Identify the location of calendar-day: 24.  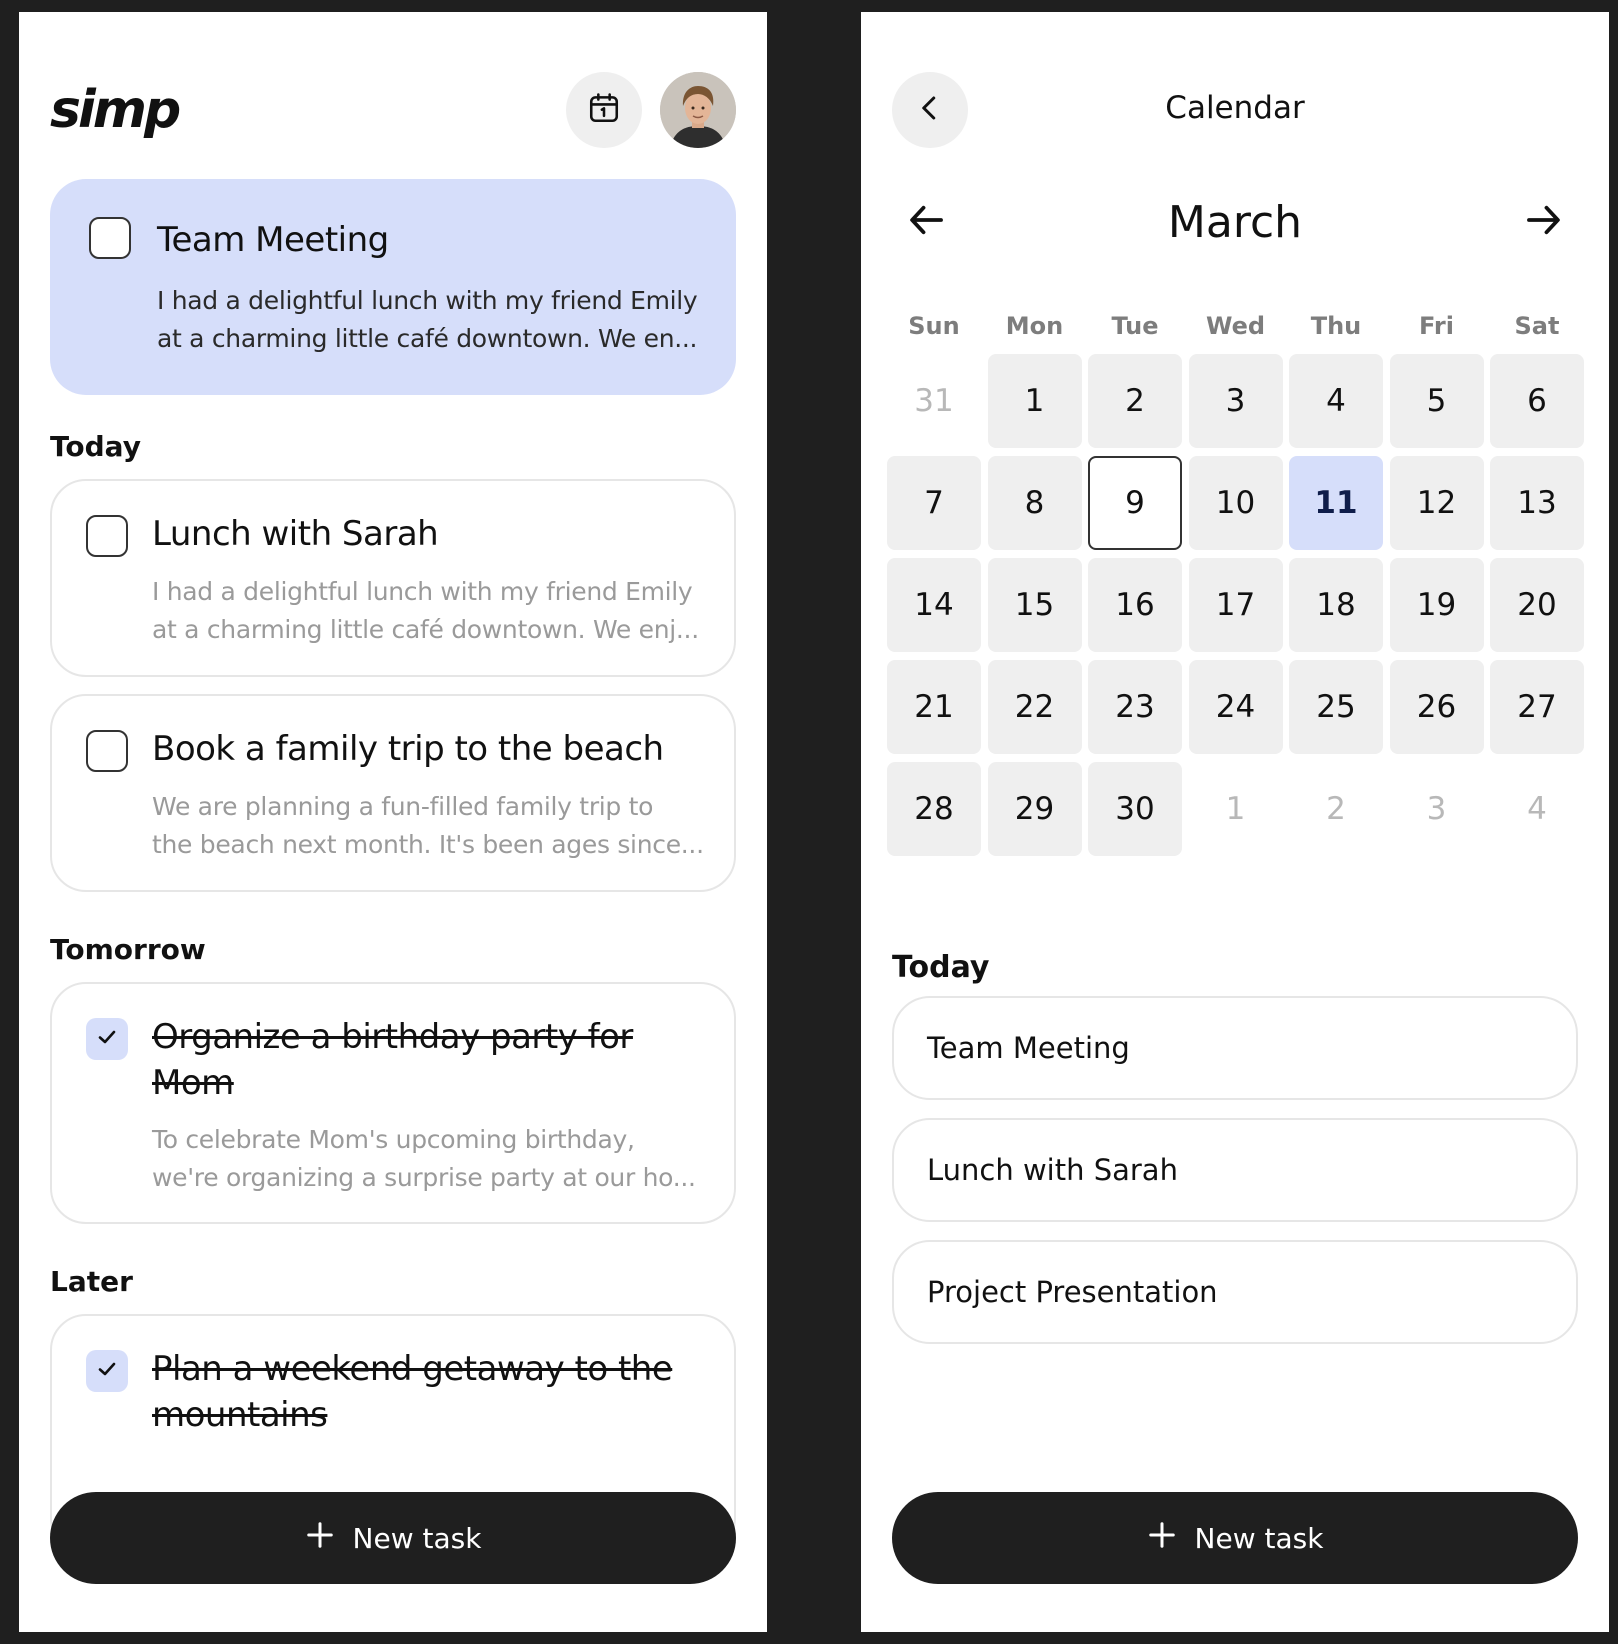
(1235, 707).